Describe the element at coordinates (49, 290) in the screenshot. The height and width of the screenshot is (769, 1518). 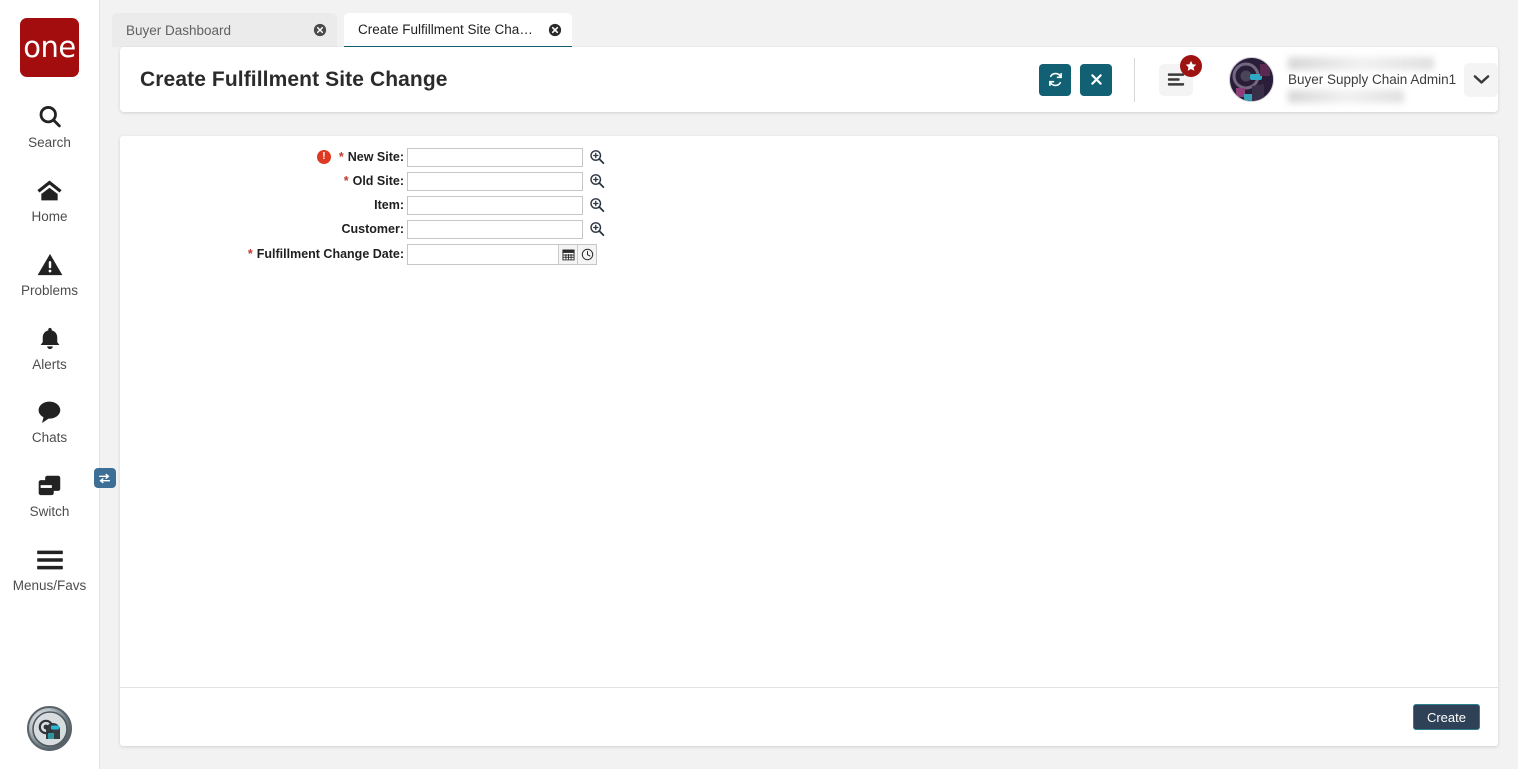
I see `sidebar-item-label: Problems` at that location.